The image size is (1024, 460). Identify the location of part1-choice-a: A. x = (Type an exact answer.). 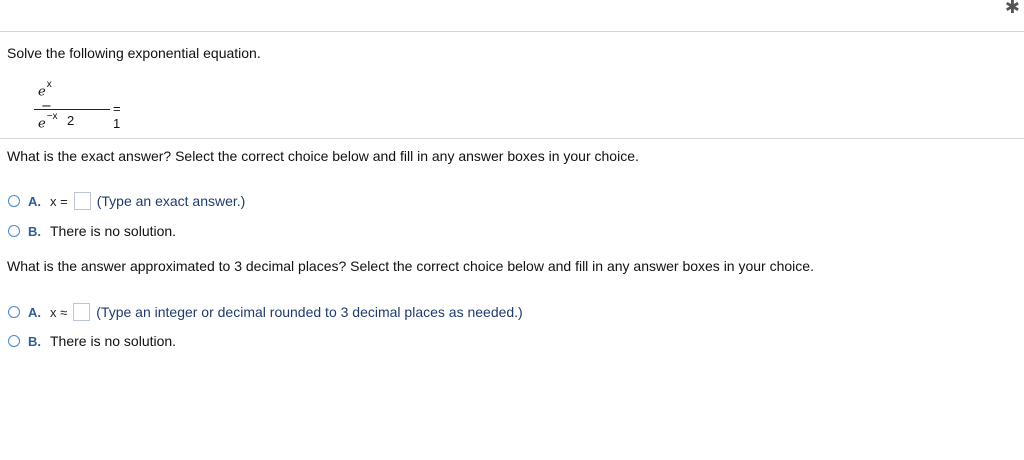
(126, 201).